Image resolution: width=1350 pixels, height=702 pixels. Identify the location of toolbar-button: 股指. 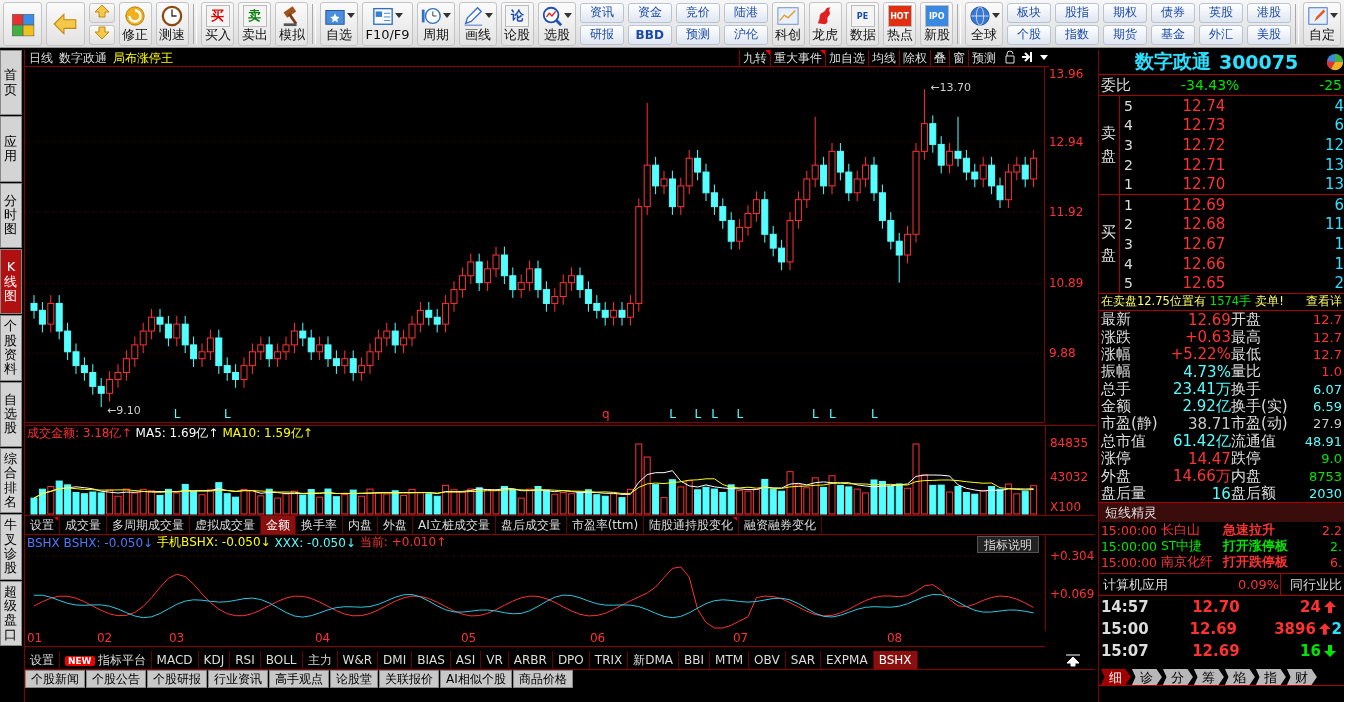
(1077, 12).